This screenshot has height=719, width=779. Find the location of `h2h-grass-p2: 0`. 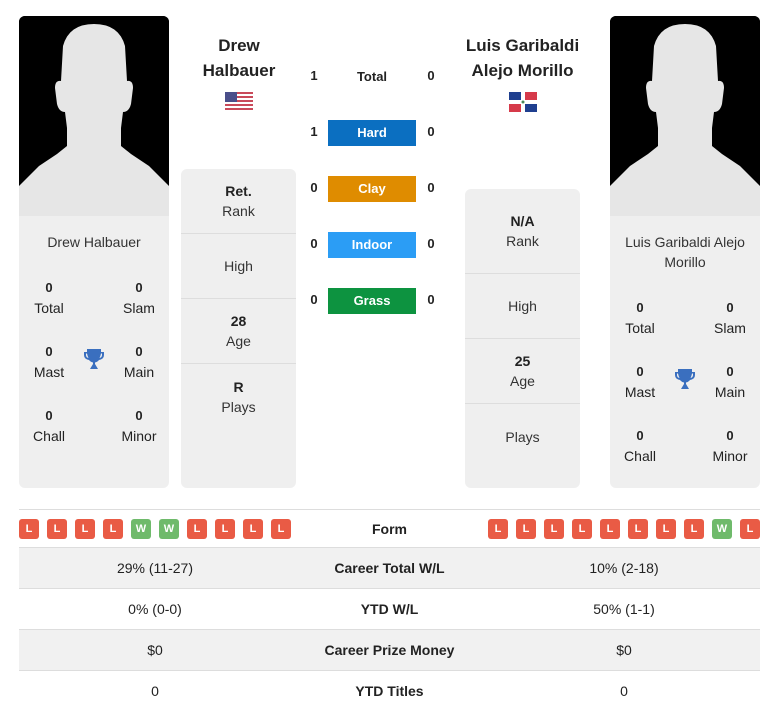

h2h-grass-p2: 0 is located at coordinates (431, 299).